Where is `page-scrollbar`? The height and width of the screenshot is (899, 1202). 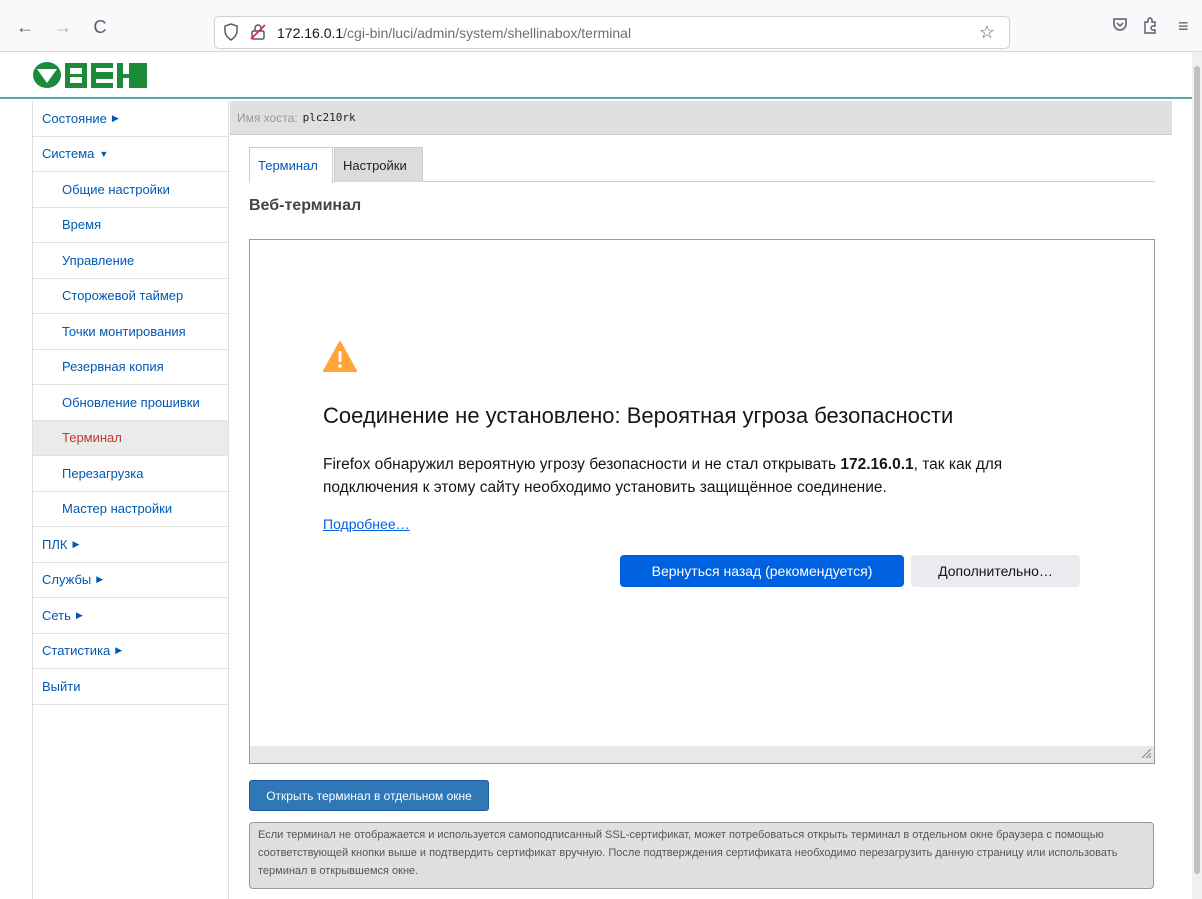 page-scrollbar is located at coordinates (1197, 475).